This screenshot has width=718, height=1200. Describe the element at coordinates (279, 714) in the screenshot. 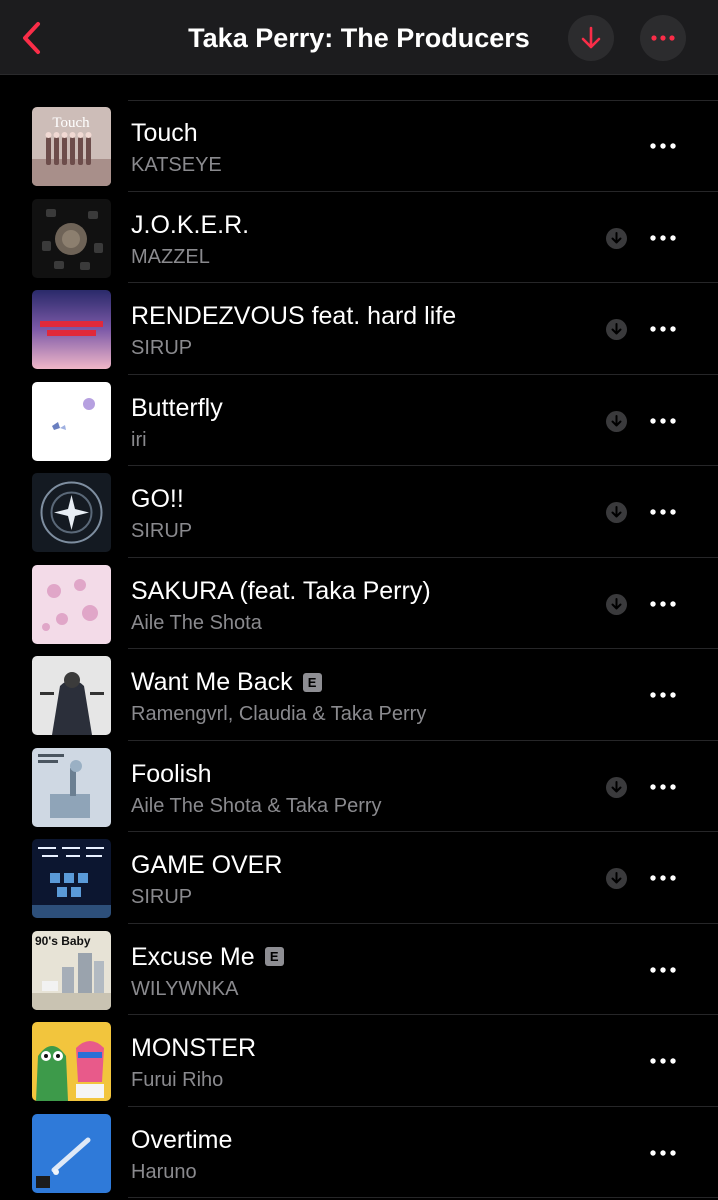

I see `song-artist: Ramengvrl, Claudia & Taka Perry` at that location.